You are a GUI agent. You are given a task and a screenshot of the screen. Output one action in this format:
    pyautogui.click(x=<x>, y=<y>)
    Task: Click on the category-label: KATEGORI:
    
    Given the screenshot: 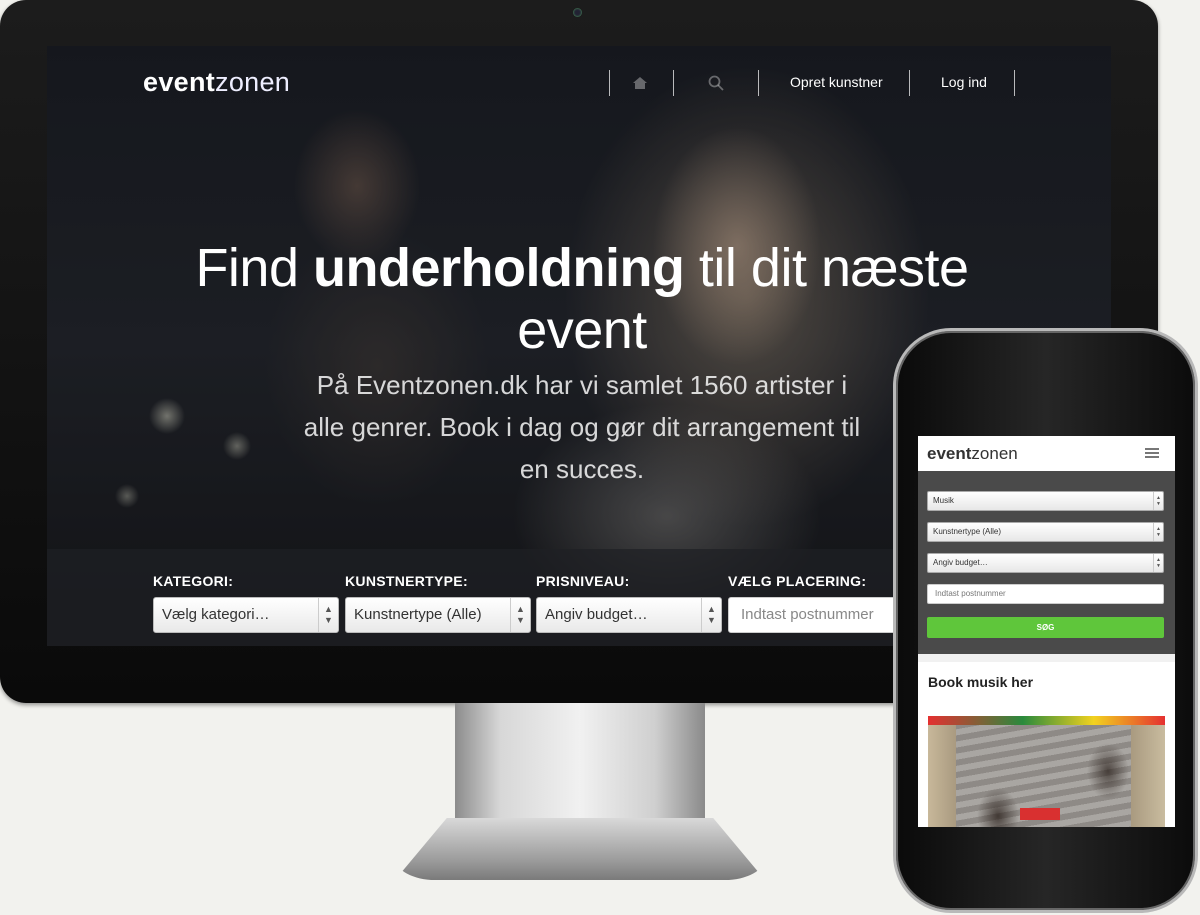 What is the action you would take?
    pyautogui.click(x=193, y=581)
    